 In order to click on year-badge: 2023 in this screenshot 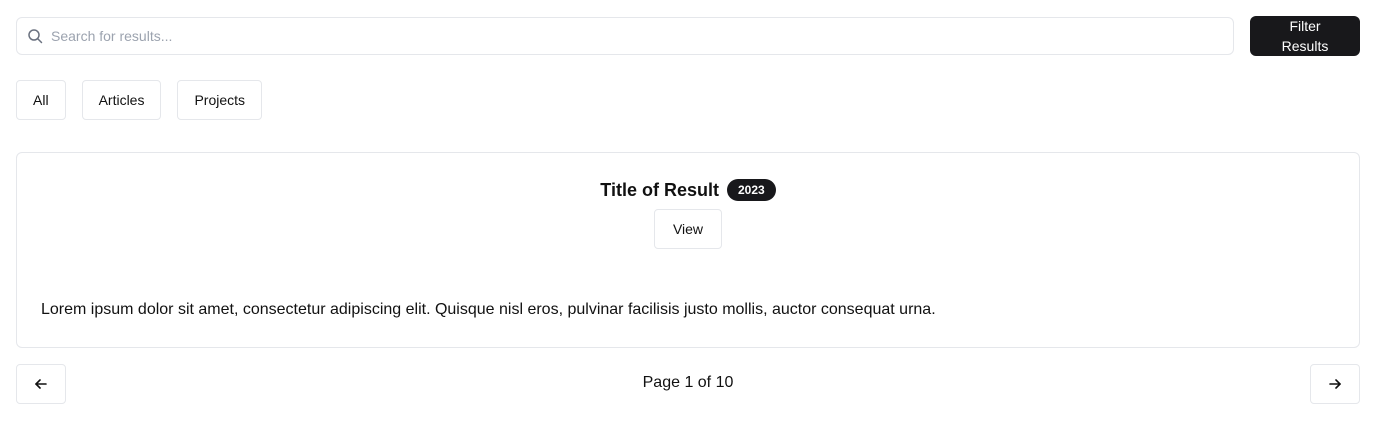, I will do `click(751, 190)`.